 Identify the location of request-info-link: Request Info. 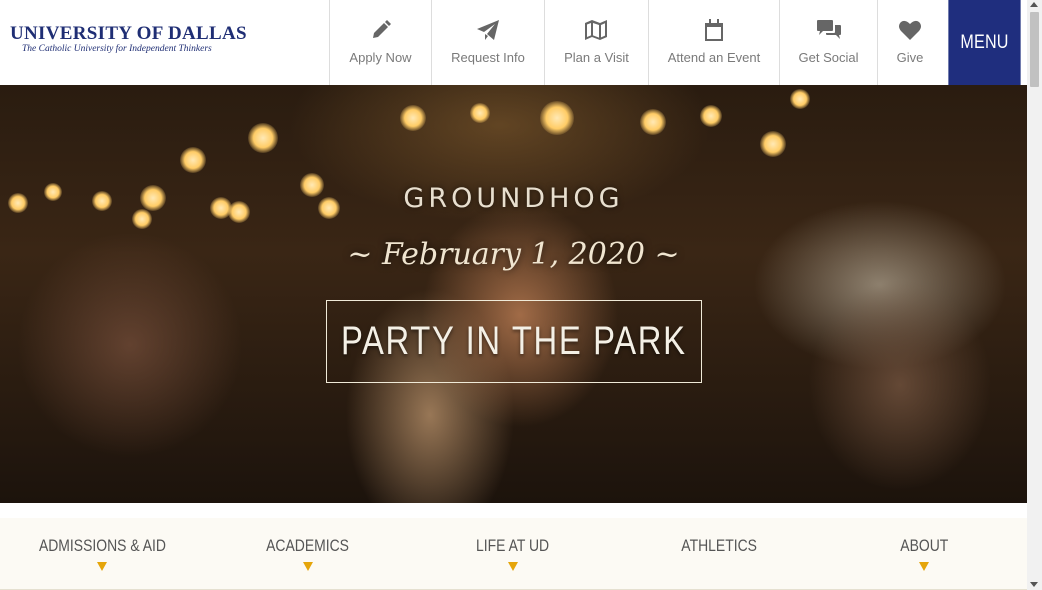
(487, 42).